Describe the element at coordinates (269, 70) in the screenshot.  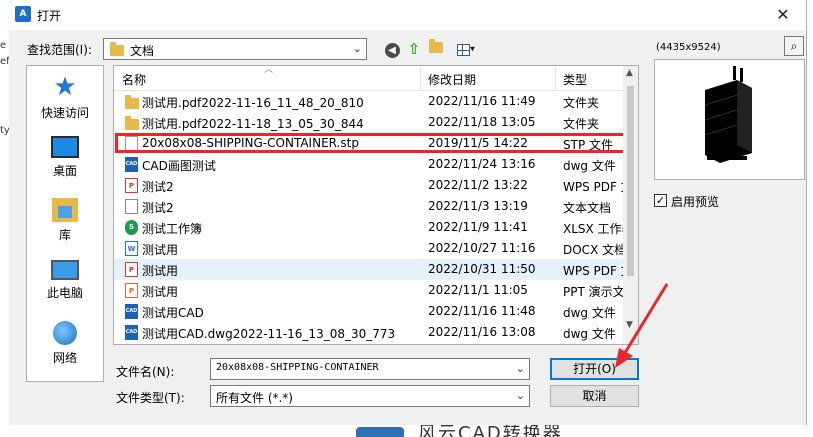
I see `sort-ascending-icon: ︿` at that location.